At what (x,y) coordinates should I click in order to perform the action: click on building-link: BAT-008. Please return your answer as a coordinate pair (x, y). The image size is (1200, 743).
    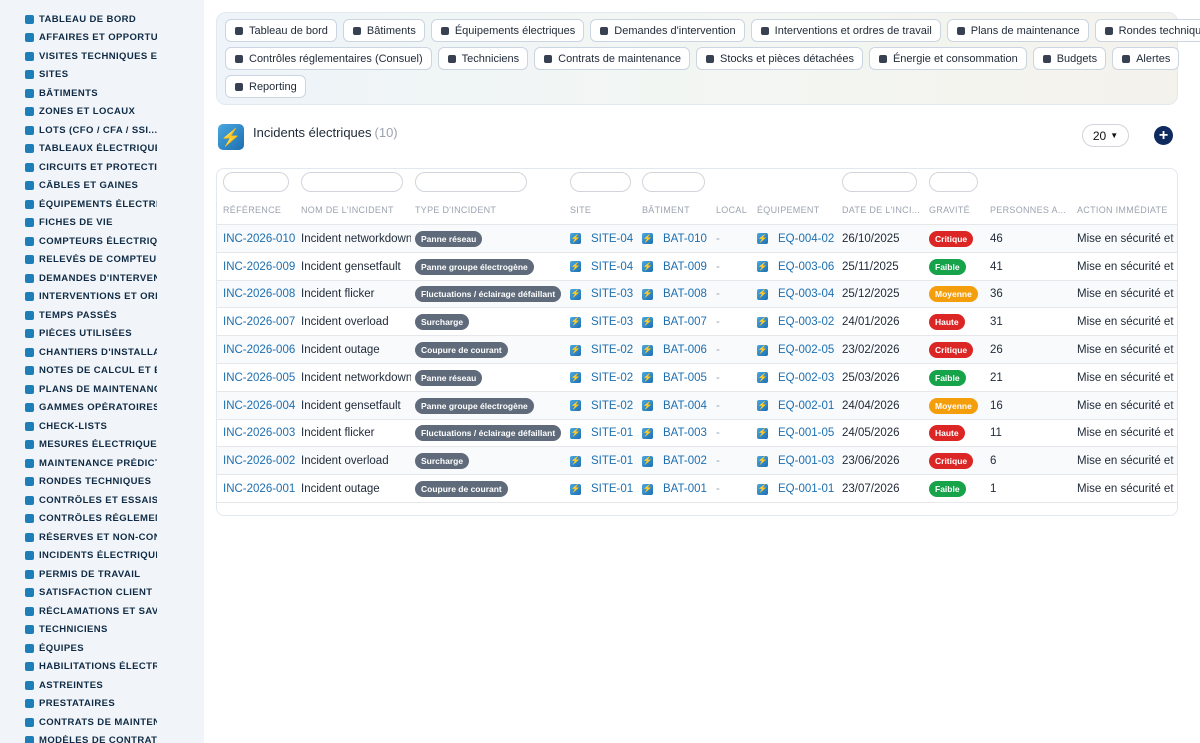
    Looking at the image, I should click on (685, 294).